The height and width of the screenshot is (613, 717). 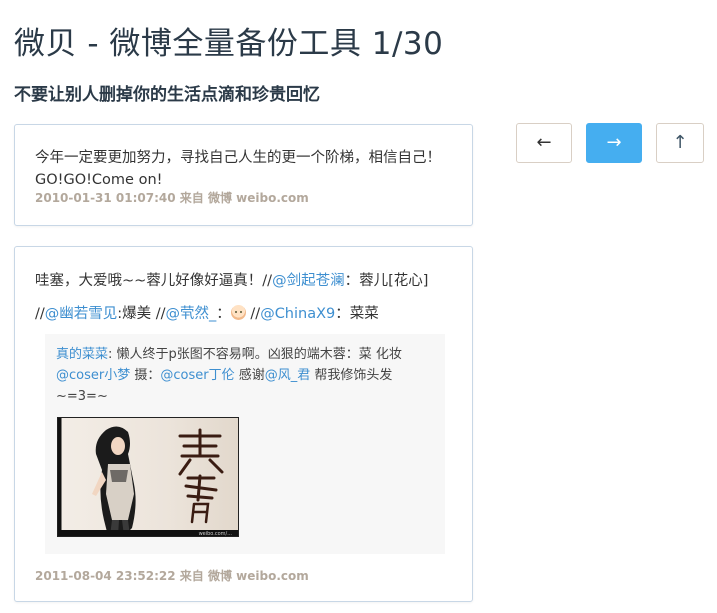 What do you see at coordinates (288, 375) in the screenshot?
I see `mention-link: @风_君` at bounding box center [288, 375].